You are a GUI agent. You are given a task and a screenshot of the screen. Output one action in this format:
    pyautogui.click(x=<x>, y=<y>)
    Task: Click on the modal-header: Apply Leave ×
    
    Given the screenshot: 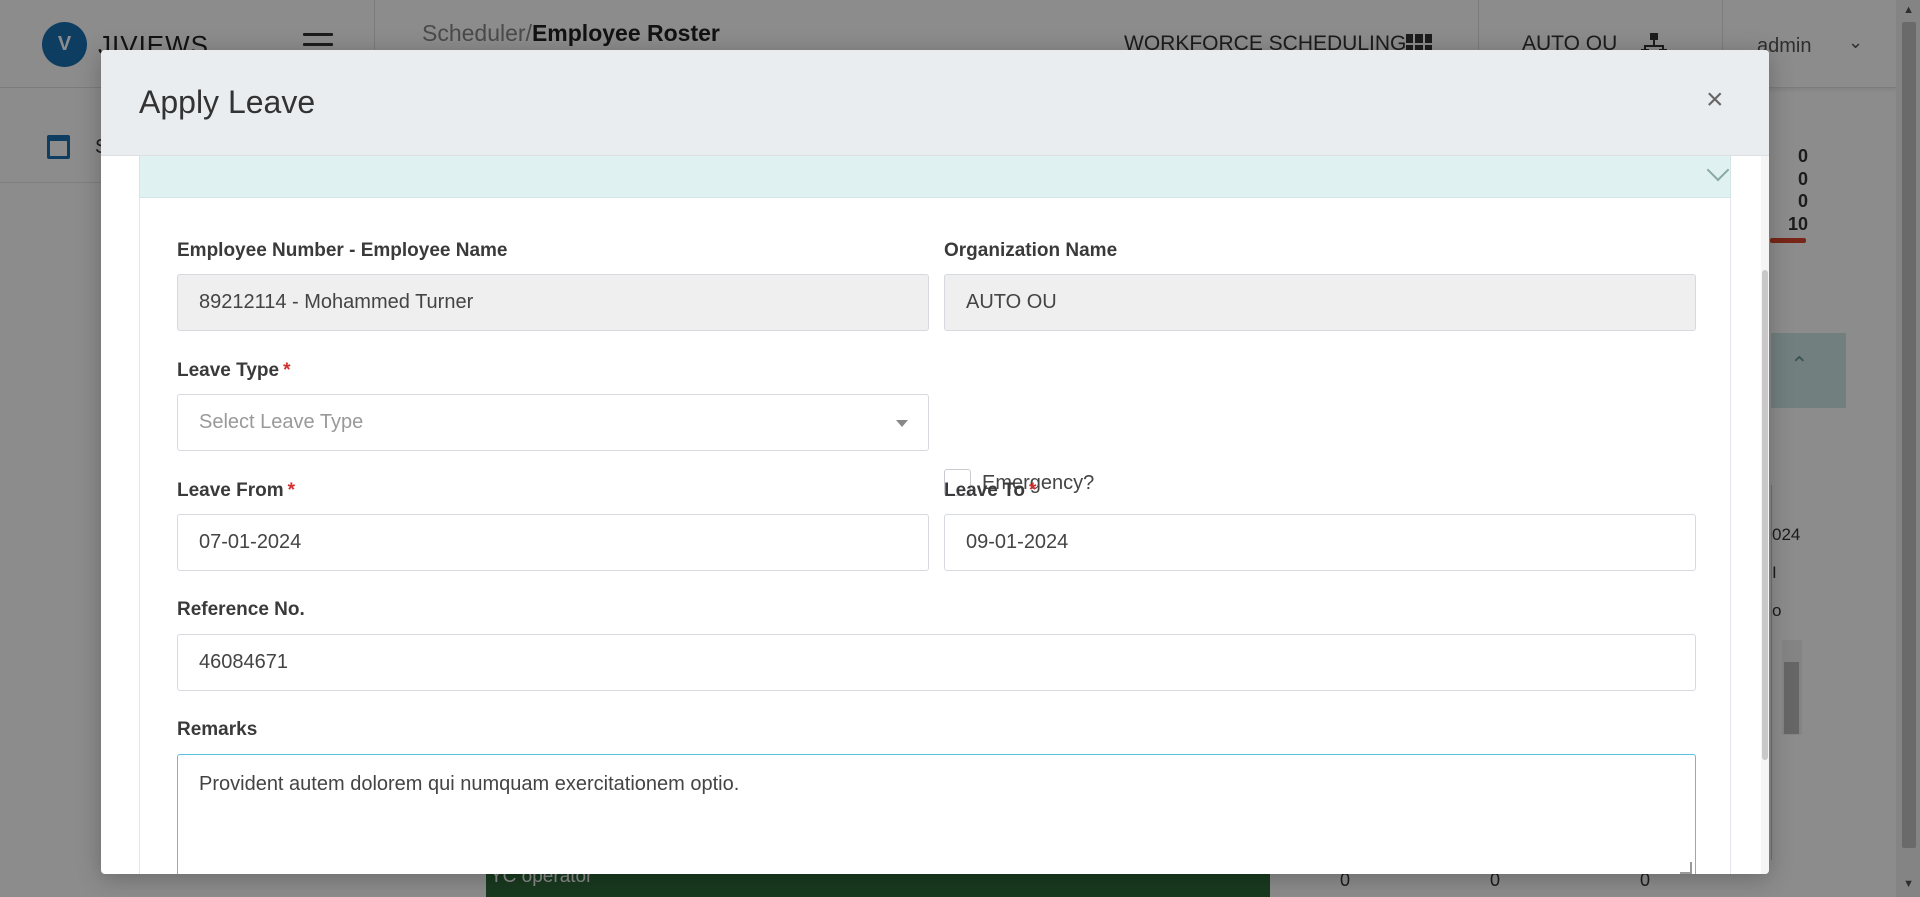 What is the action you would take?
    pyautogui.click(x=935, y=103)
    